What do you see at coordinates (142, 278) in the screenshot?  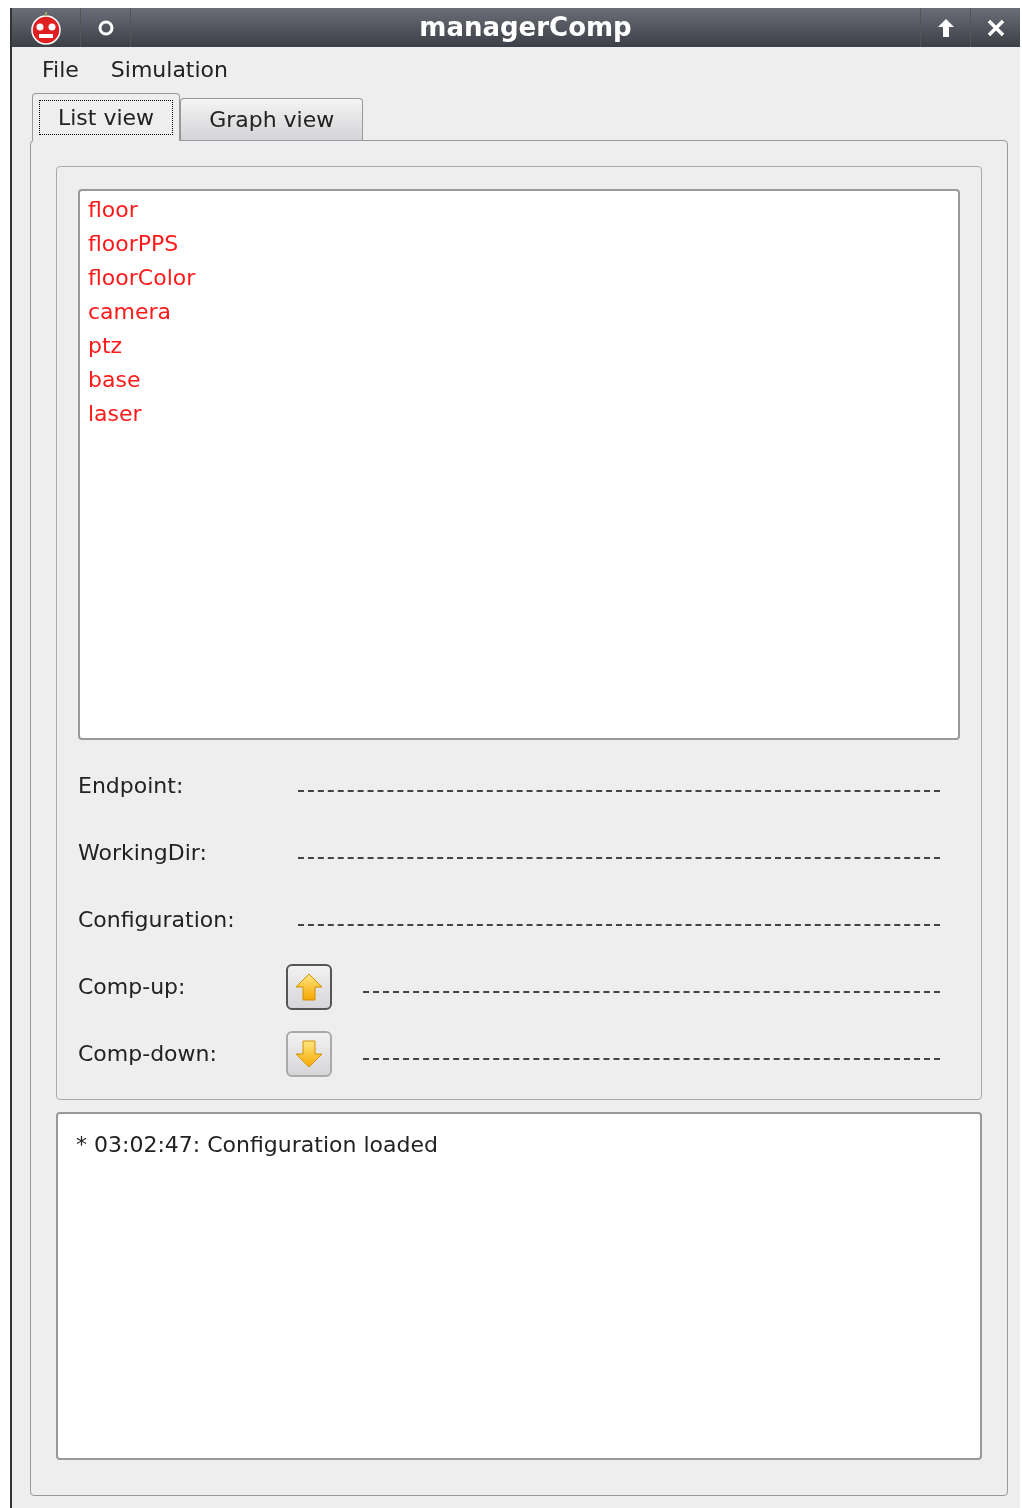 I see `list-item: floorColor` at bounding box center [142, 278].